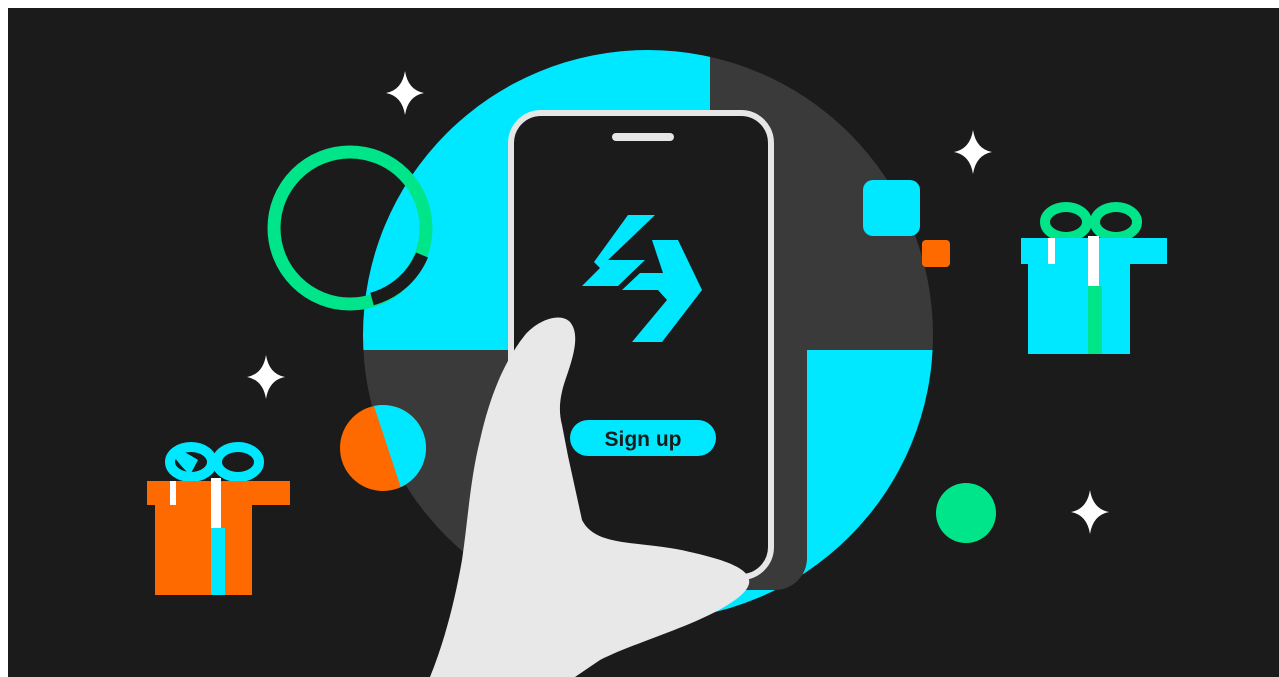 This screenshot has height=677, width=1279. I want to click on cyan-square, so click(891, 208).